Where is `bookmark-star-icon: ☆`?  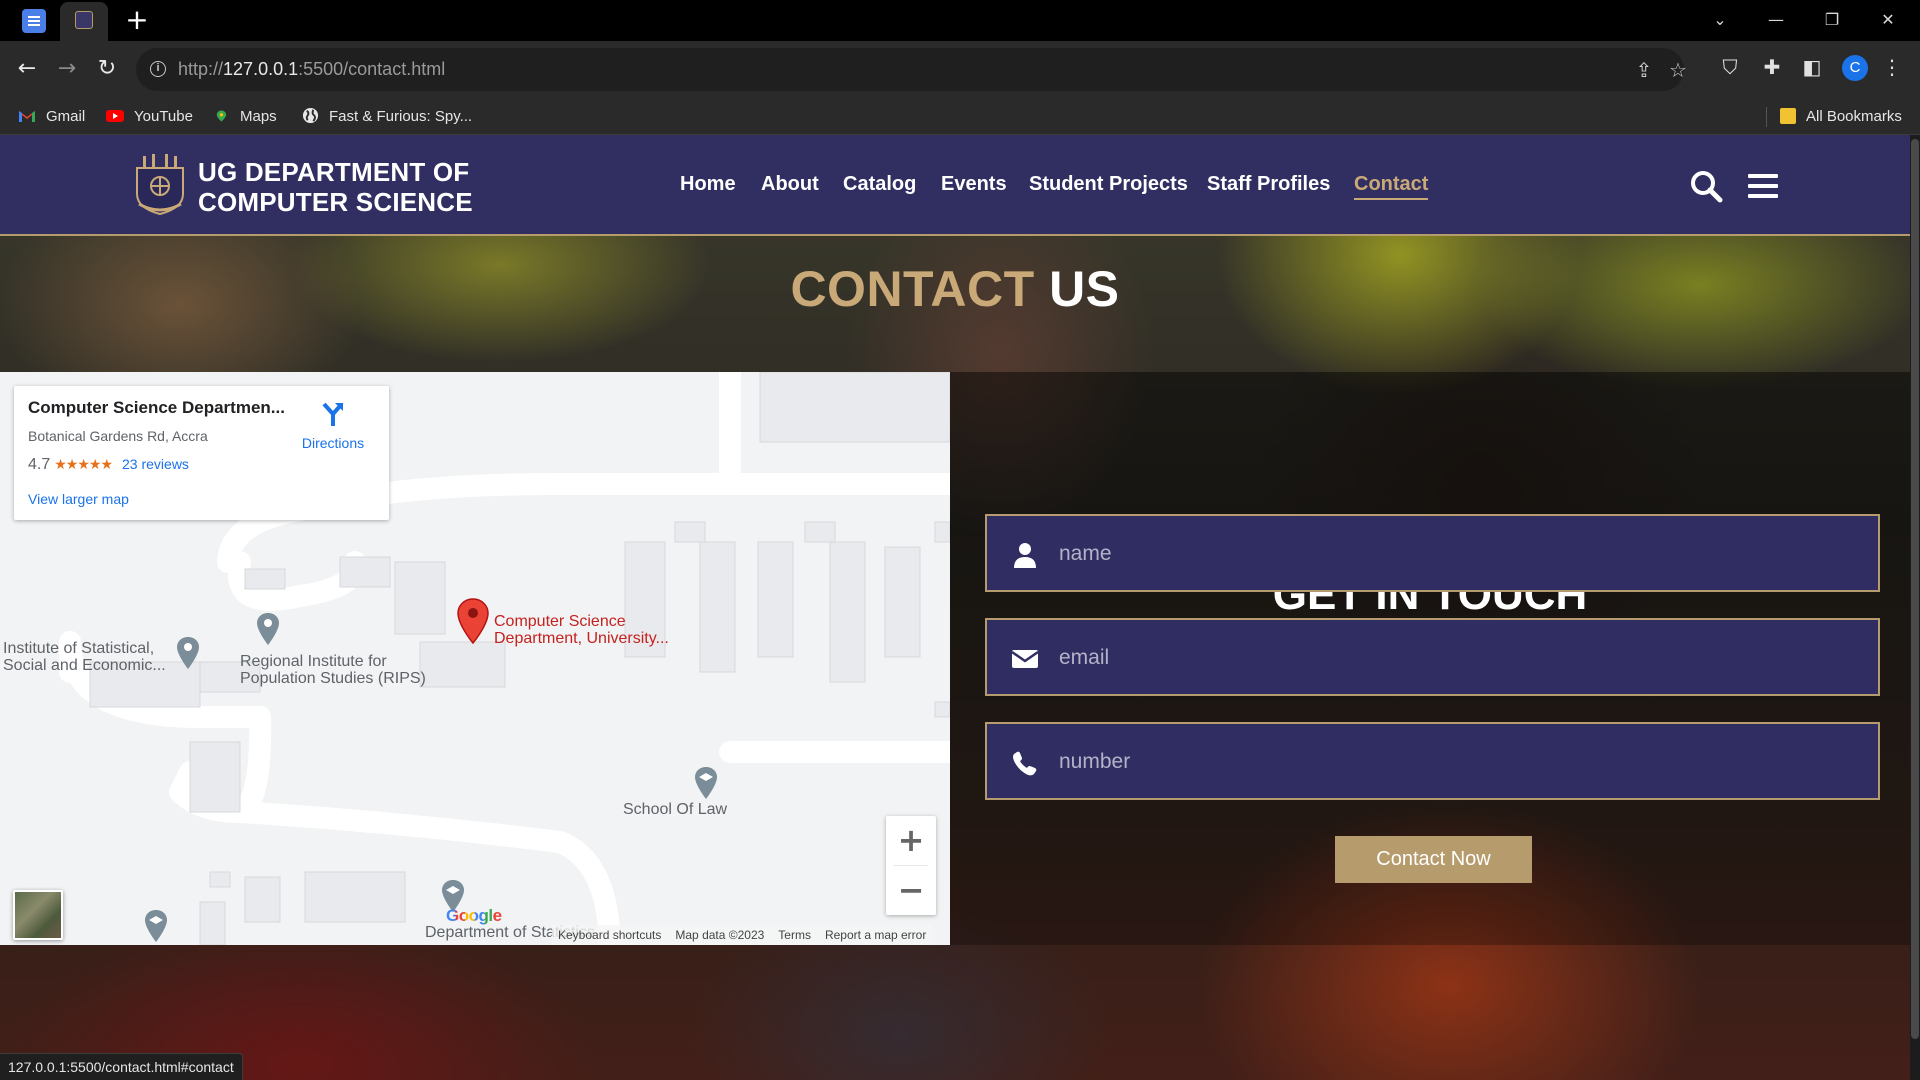 bookmark-star-icon: ☆ is located at coordinates (1678, 70).